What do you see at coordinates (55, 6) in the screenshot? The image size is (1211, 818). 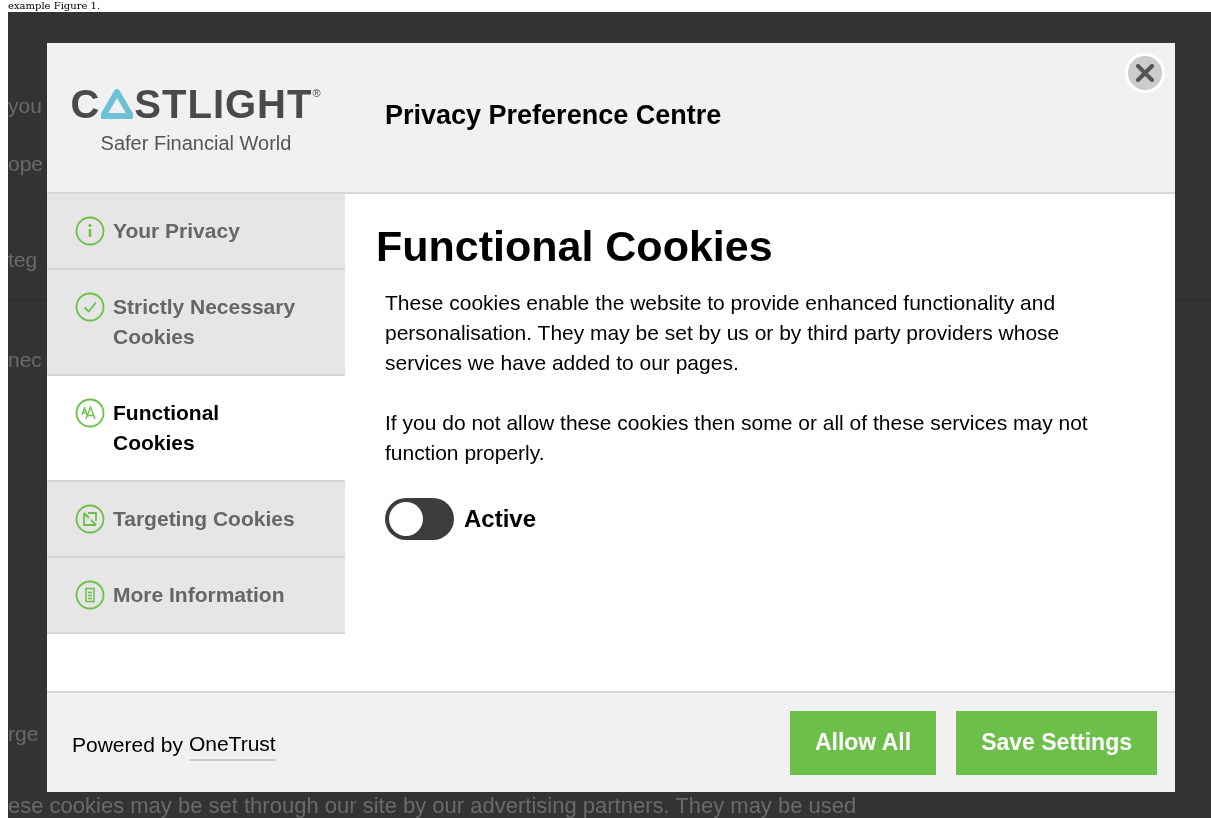 I see `caption-text: example Figure 1.` at bounding box center [55, 6].